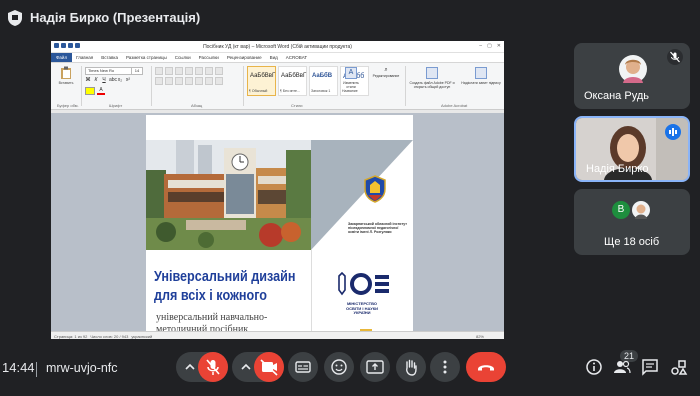 The image size is (700, 396). I want to click on chat-icon, so click(650, 367).